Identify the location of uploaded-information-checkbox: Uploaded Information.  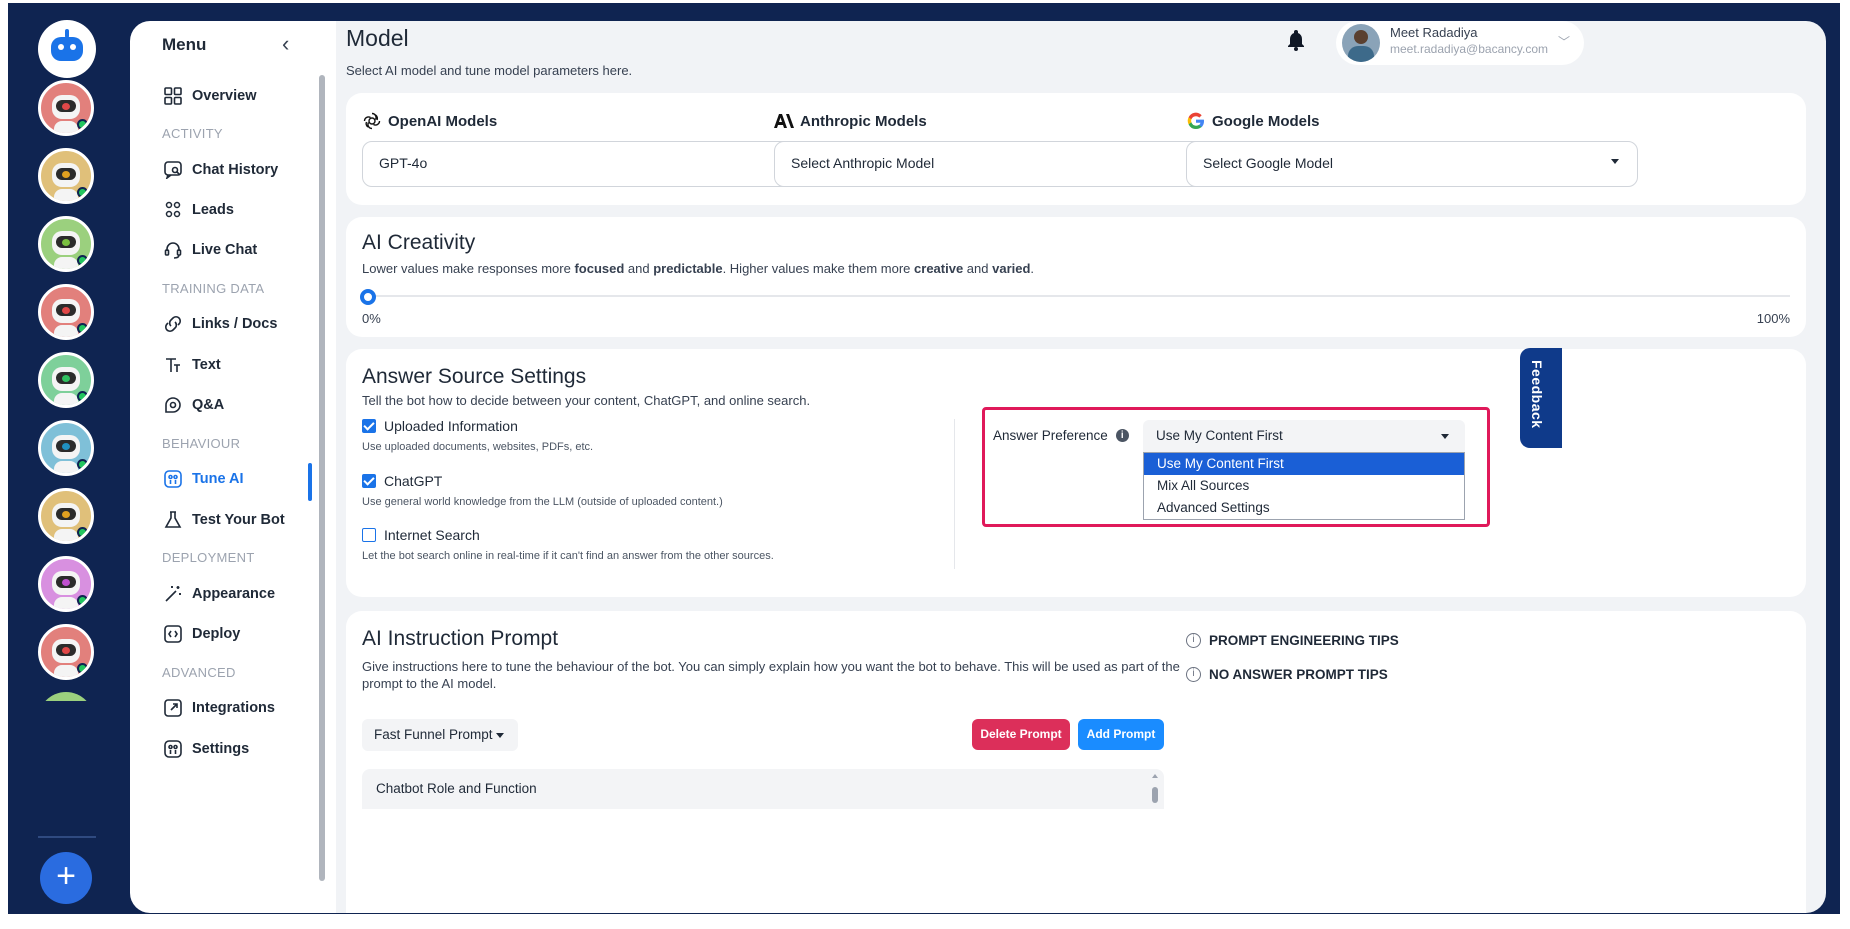
(440, 426).